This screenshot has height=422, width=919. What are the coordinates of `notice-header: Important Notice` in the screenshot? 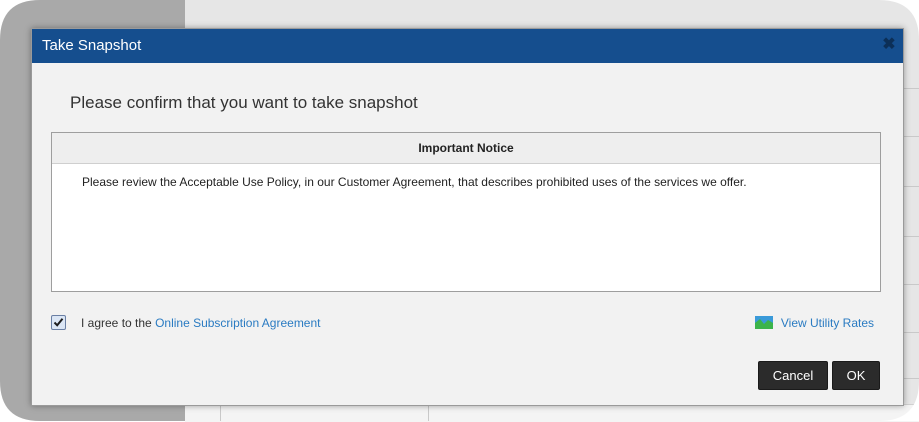 It's located at (466, 148).